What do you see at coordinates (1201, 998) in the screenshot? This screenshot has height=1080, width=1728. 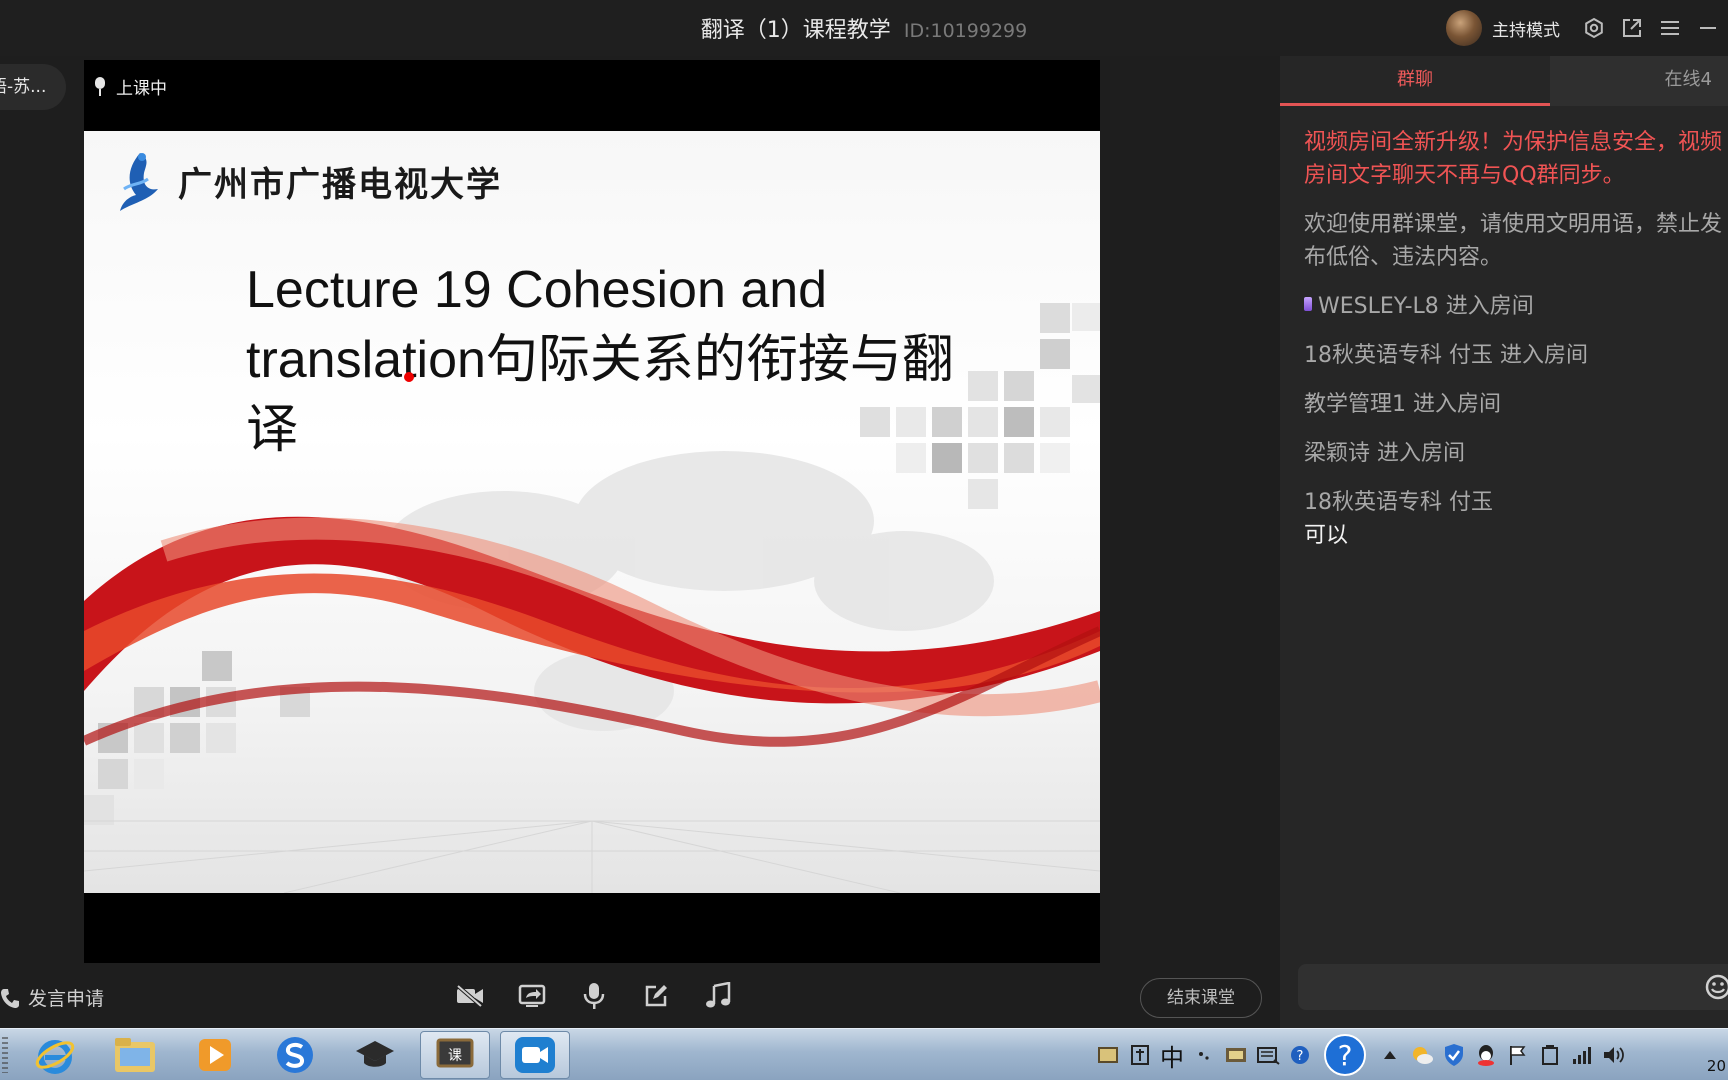 I see `end-class-button: 结束课堂` at bounding box center [1201, 998].